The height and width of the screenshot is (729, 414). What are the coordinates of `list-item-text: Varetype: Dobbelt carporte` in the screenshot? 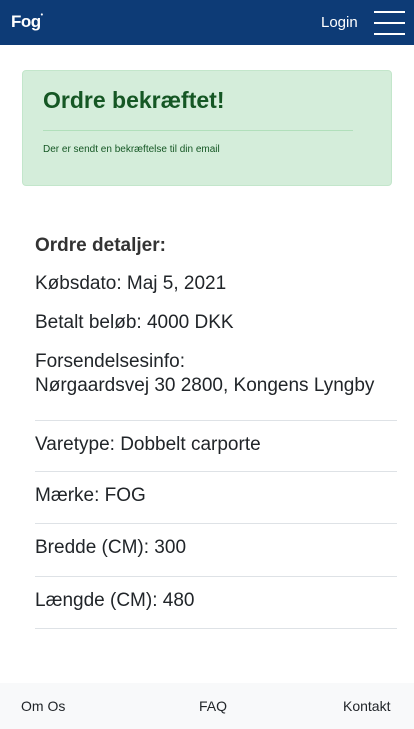 It's located at (148, 444).